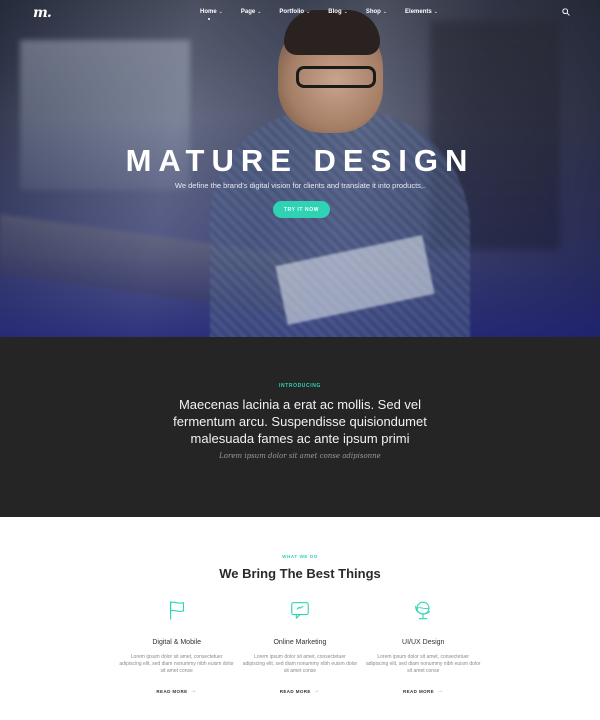 This screenshot has height=720, width=600. What do you see at coordinates (423, 642) in the screenshot?
I see `service-title: UI/UX Design` at bounding box center [423, 642].